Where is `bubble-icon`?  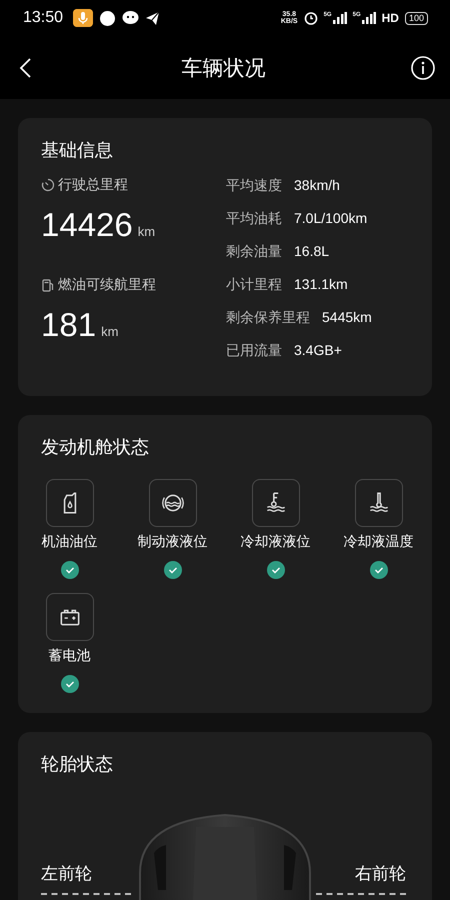 bubble-icon is located at coordinates (107, 18).